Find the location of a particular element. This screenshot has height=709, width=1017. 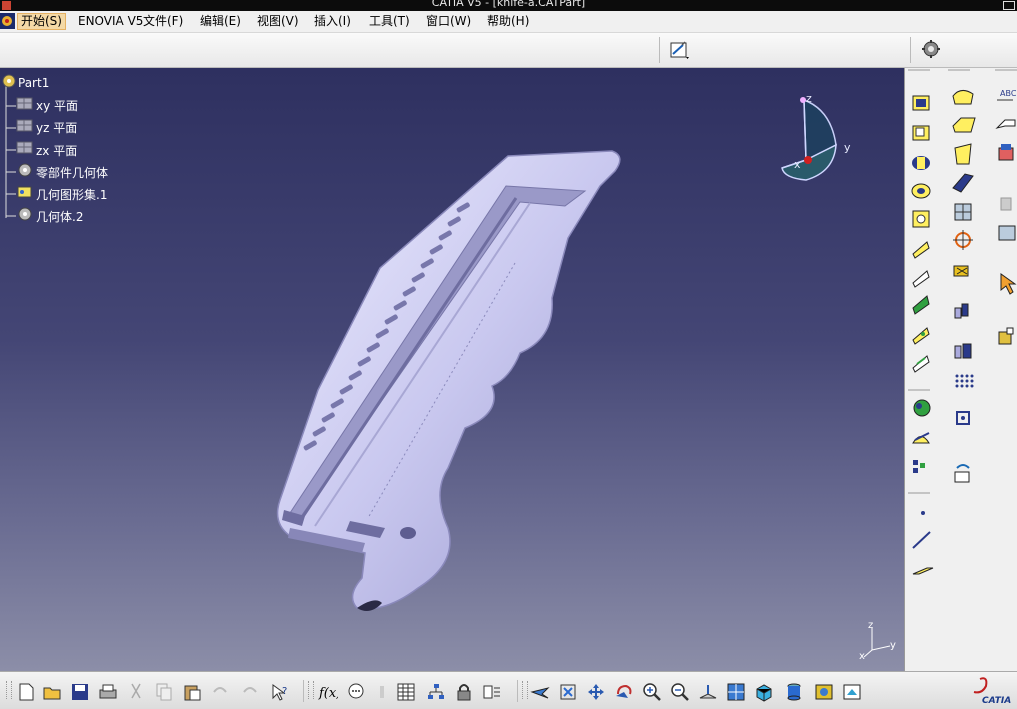

iso-view-icon is located at coordinates (764, 692).